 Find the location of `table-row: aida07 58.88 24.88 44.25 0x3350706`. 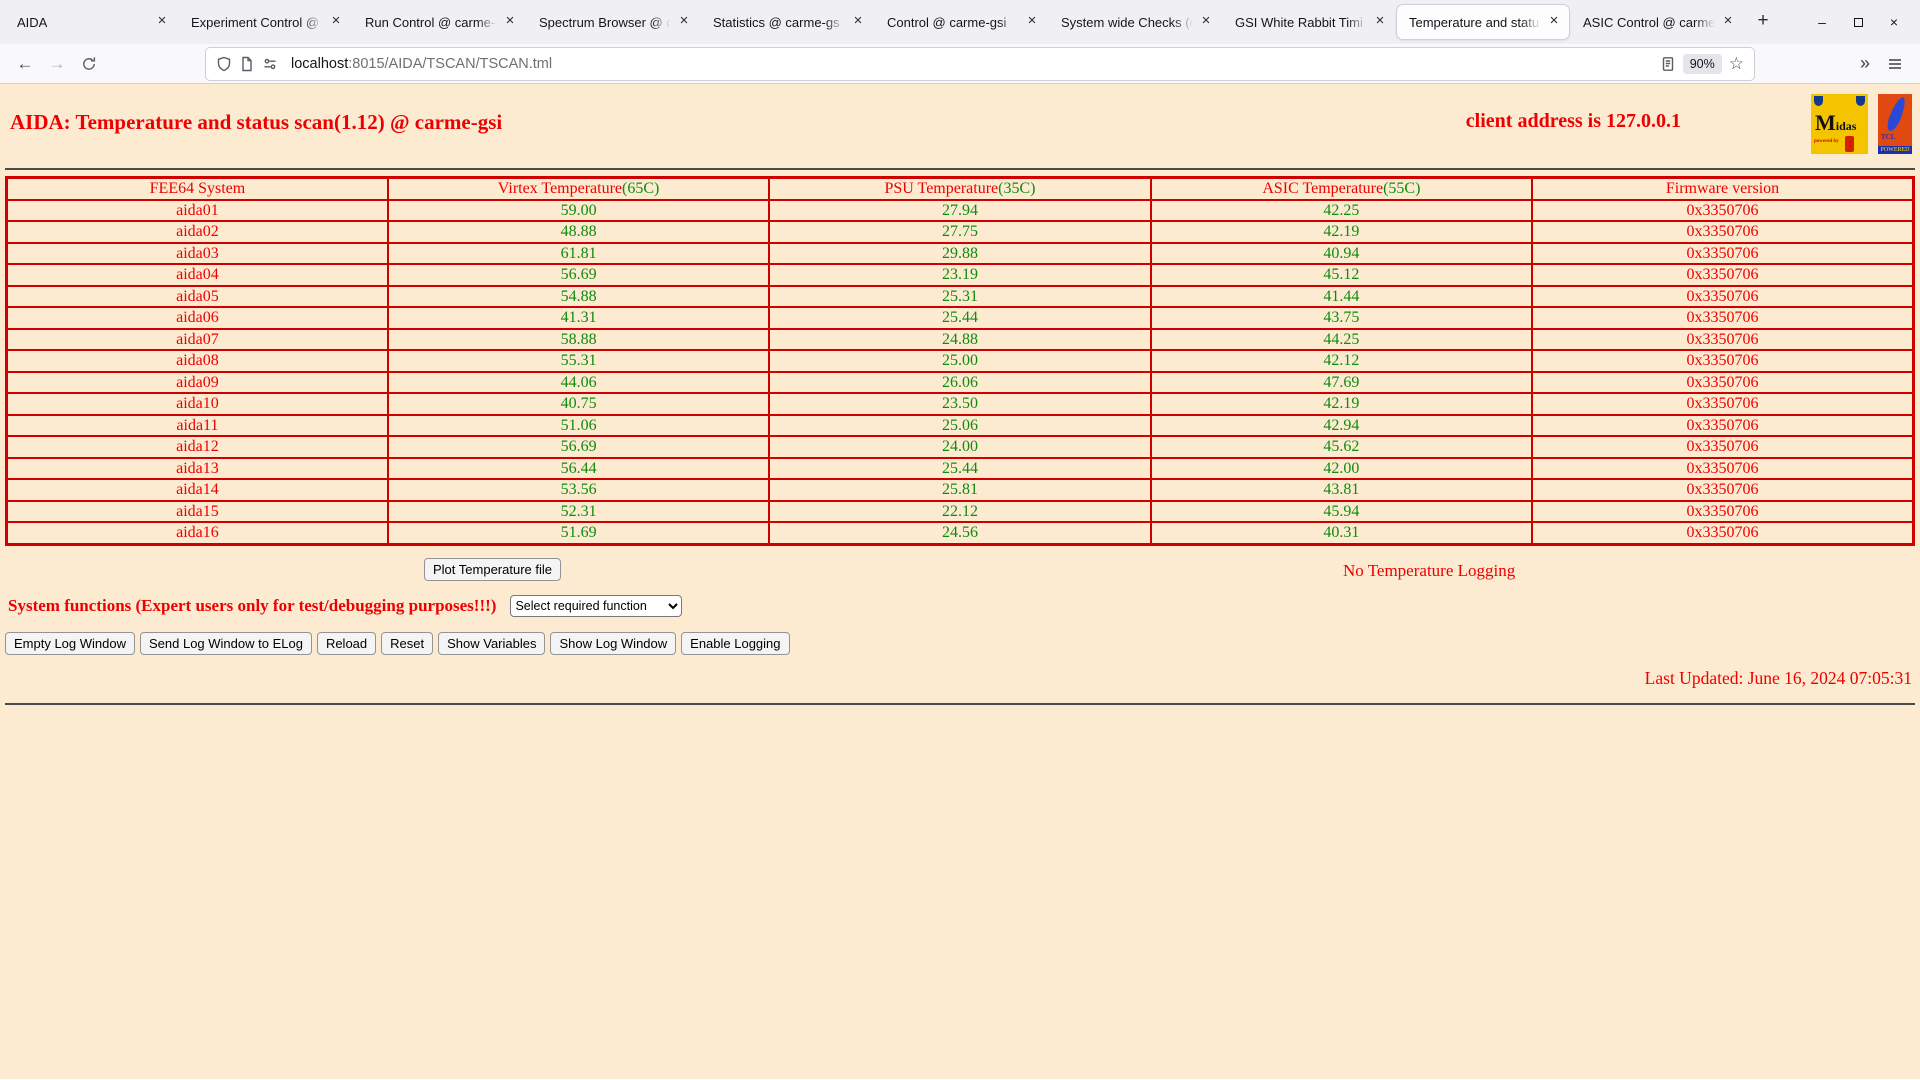

table-row: aida07 58.88 24.88 44.25 0x3350706 is located at coordinates (960, 339).